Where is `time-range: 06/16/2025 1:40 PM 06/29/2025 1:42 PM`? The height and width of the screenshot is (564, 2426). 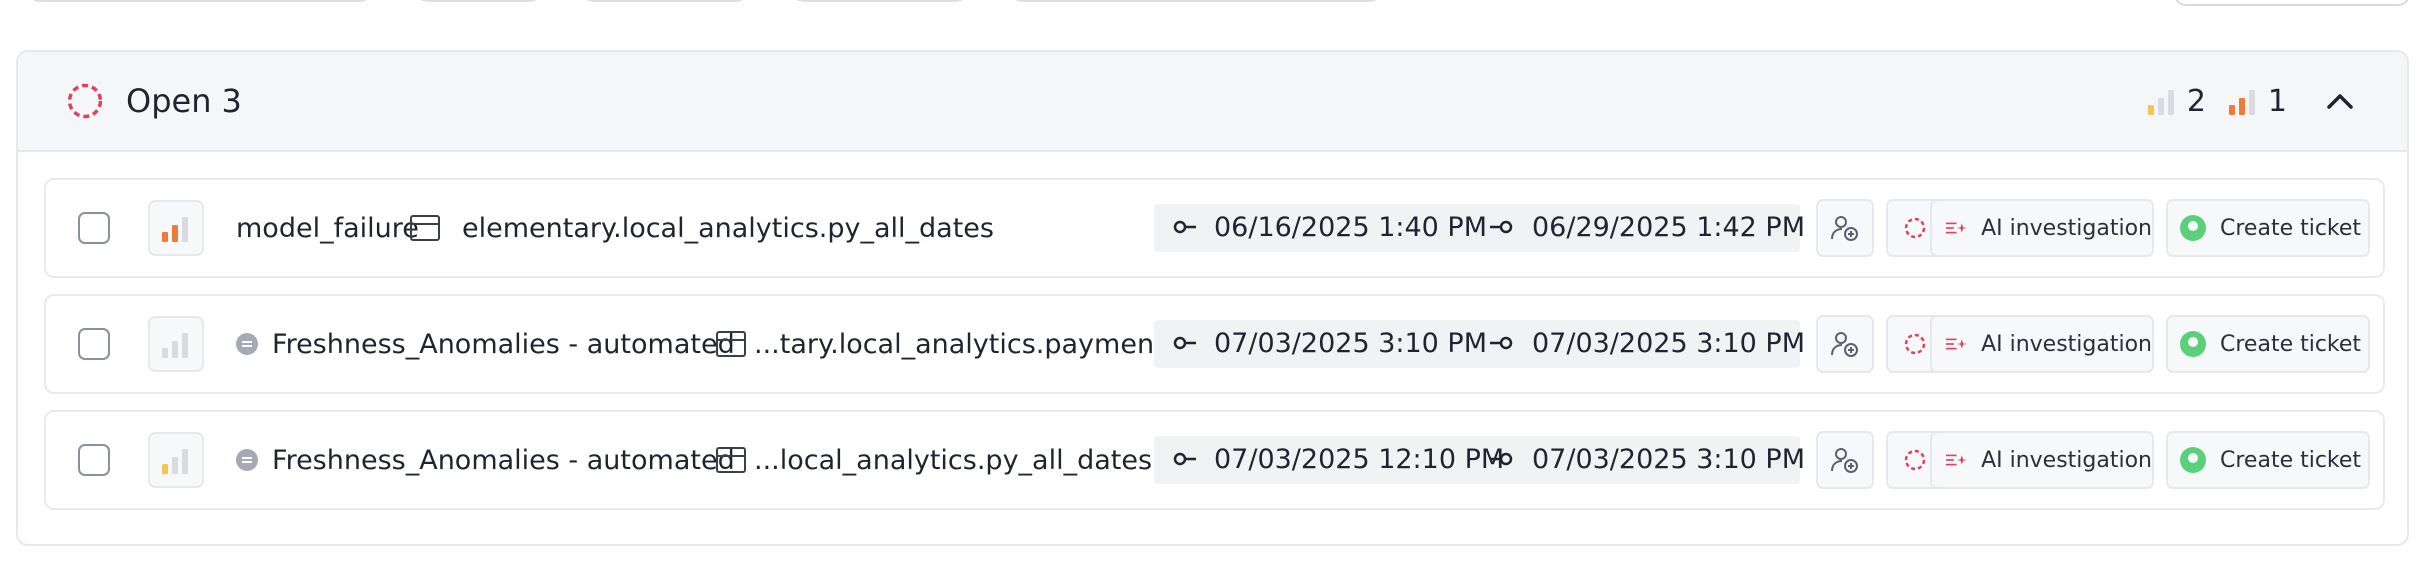 time-range: 06/16/2025 1:40 PM 06/29/2025 1:42 PM is located at coordinates (1479, 228).